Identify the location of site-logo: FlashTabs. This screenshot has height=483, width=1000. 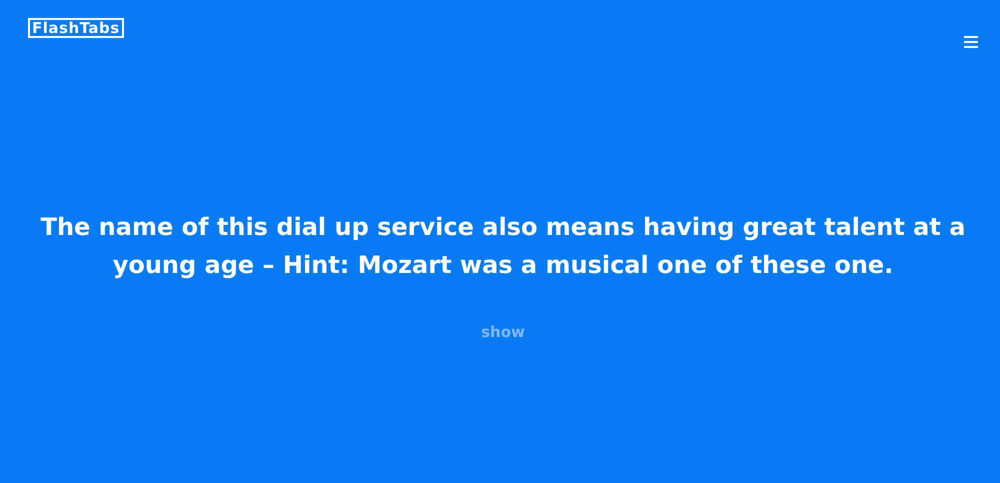
(76, 28).